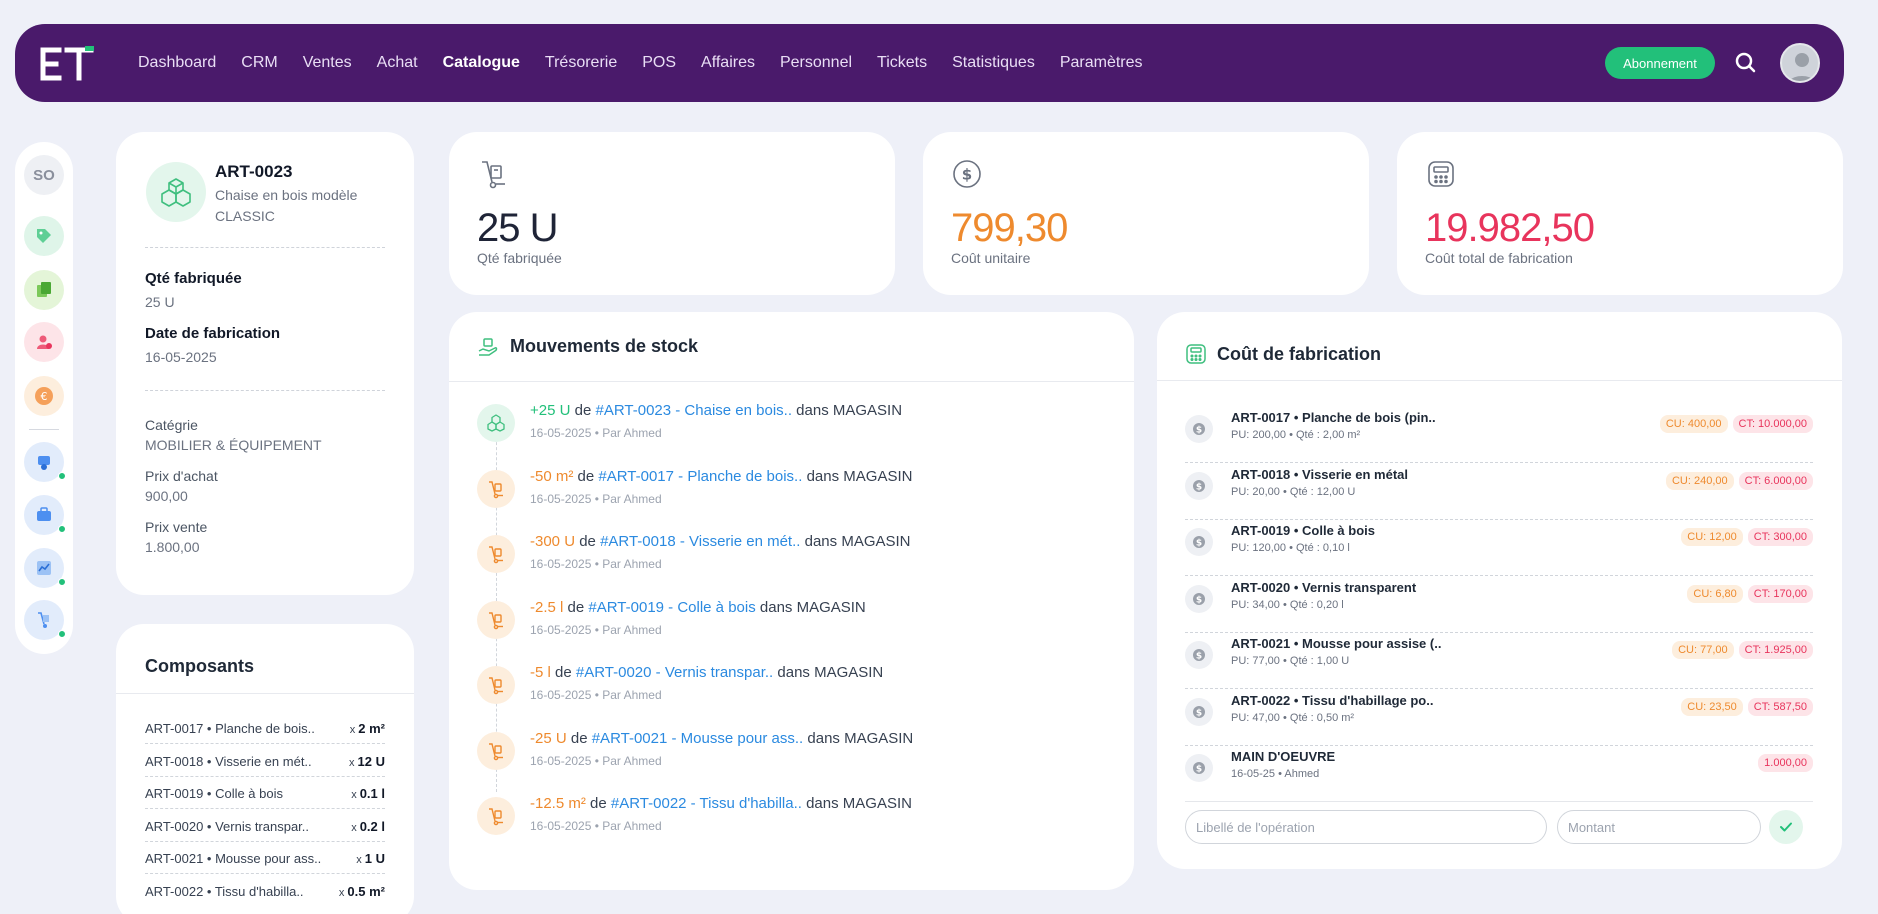  Describe the element at coordinates (1275, 774) in the screenshot. I see `cost-item-detail: 16-05-25 • Ahmed` at that location.